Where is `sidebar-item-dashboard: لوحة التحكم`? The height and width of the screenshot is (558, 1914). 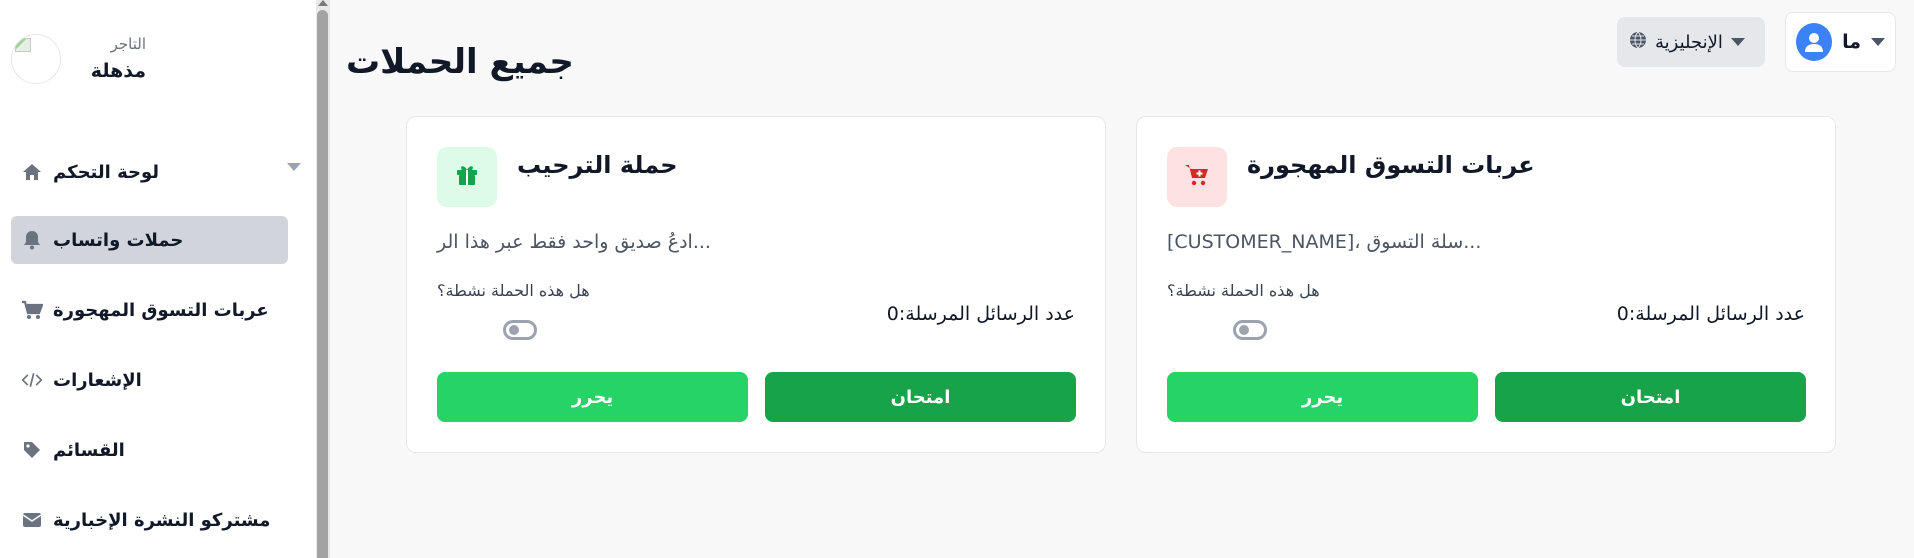 sidebar-item-dashboard: لوحة التحكم is located at coordinates (149, 172).